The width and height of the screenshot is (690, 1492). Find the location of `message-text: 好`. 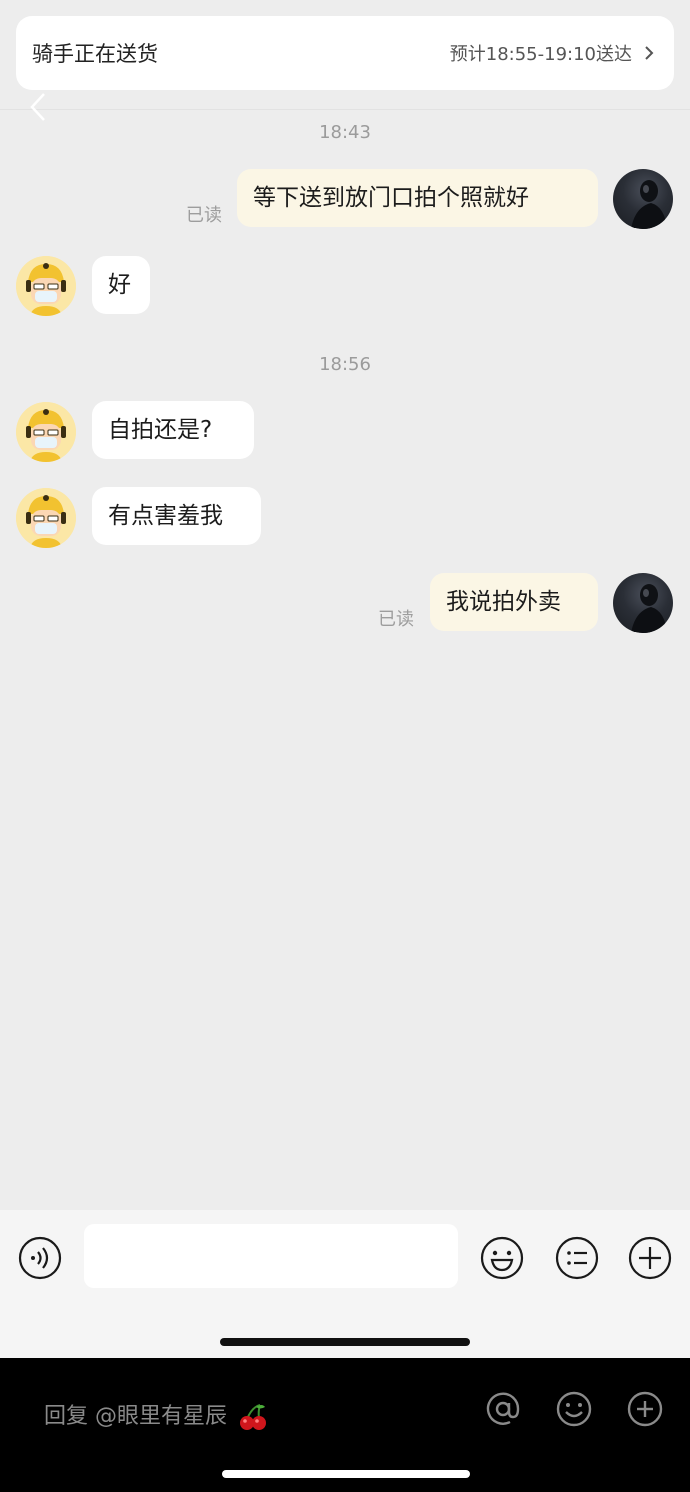

message-text: 好 is located at coordinates (119, 285).